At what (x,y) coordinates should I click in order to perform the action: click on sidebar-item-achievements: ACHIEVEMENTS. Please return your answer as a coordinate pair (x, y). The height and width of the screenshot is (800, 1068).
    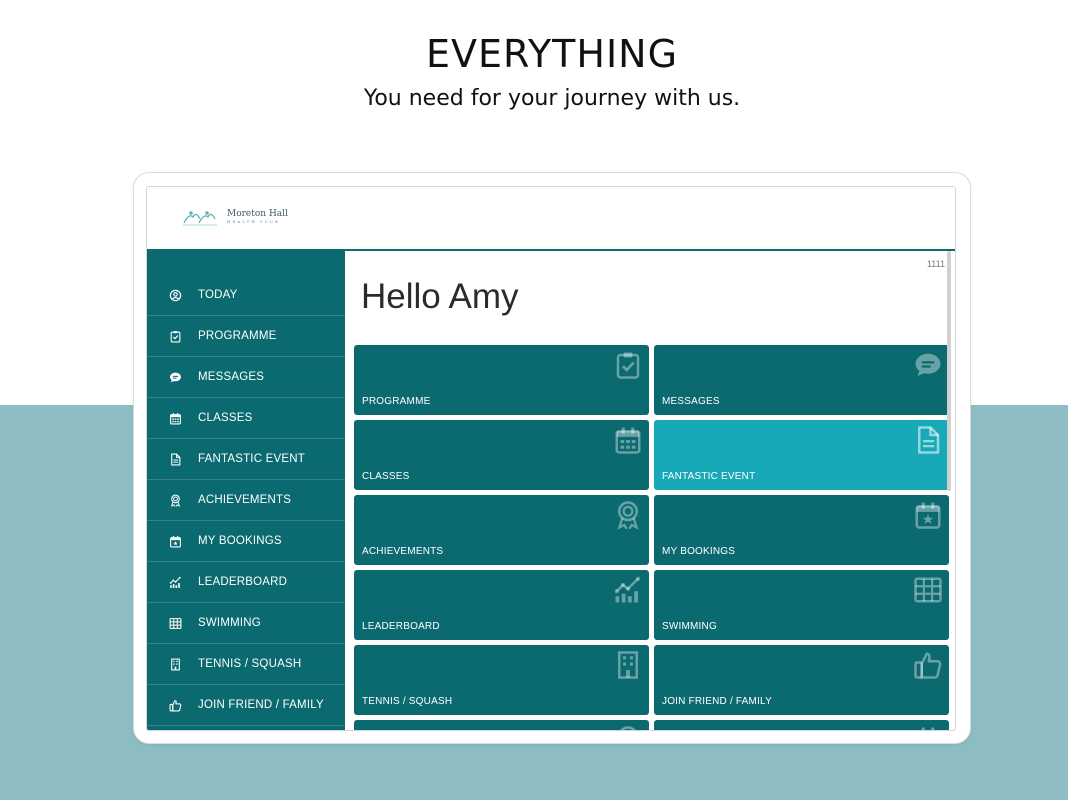
    Looking at the image, I should click on (246, 500).